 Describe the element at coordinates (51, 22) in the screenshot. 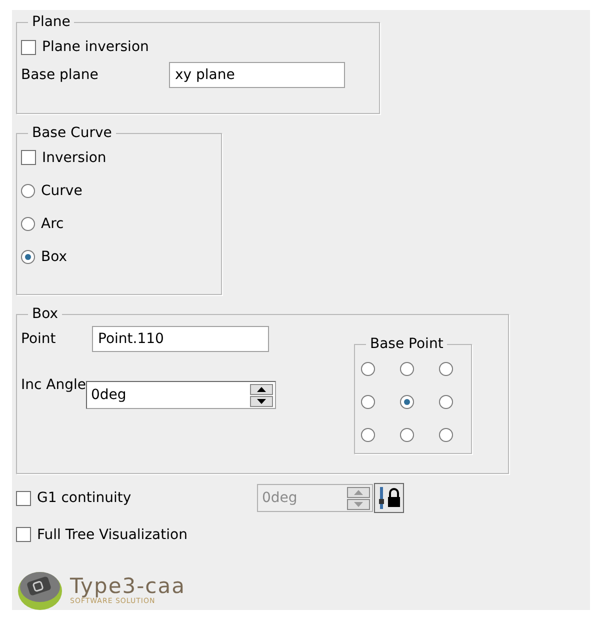

I see `group-title: Plane` at that location.